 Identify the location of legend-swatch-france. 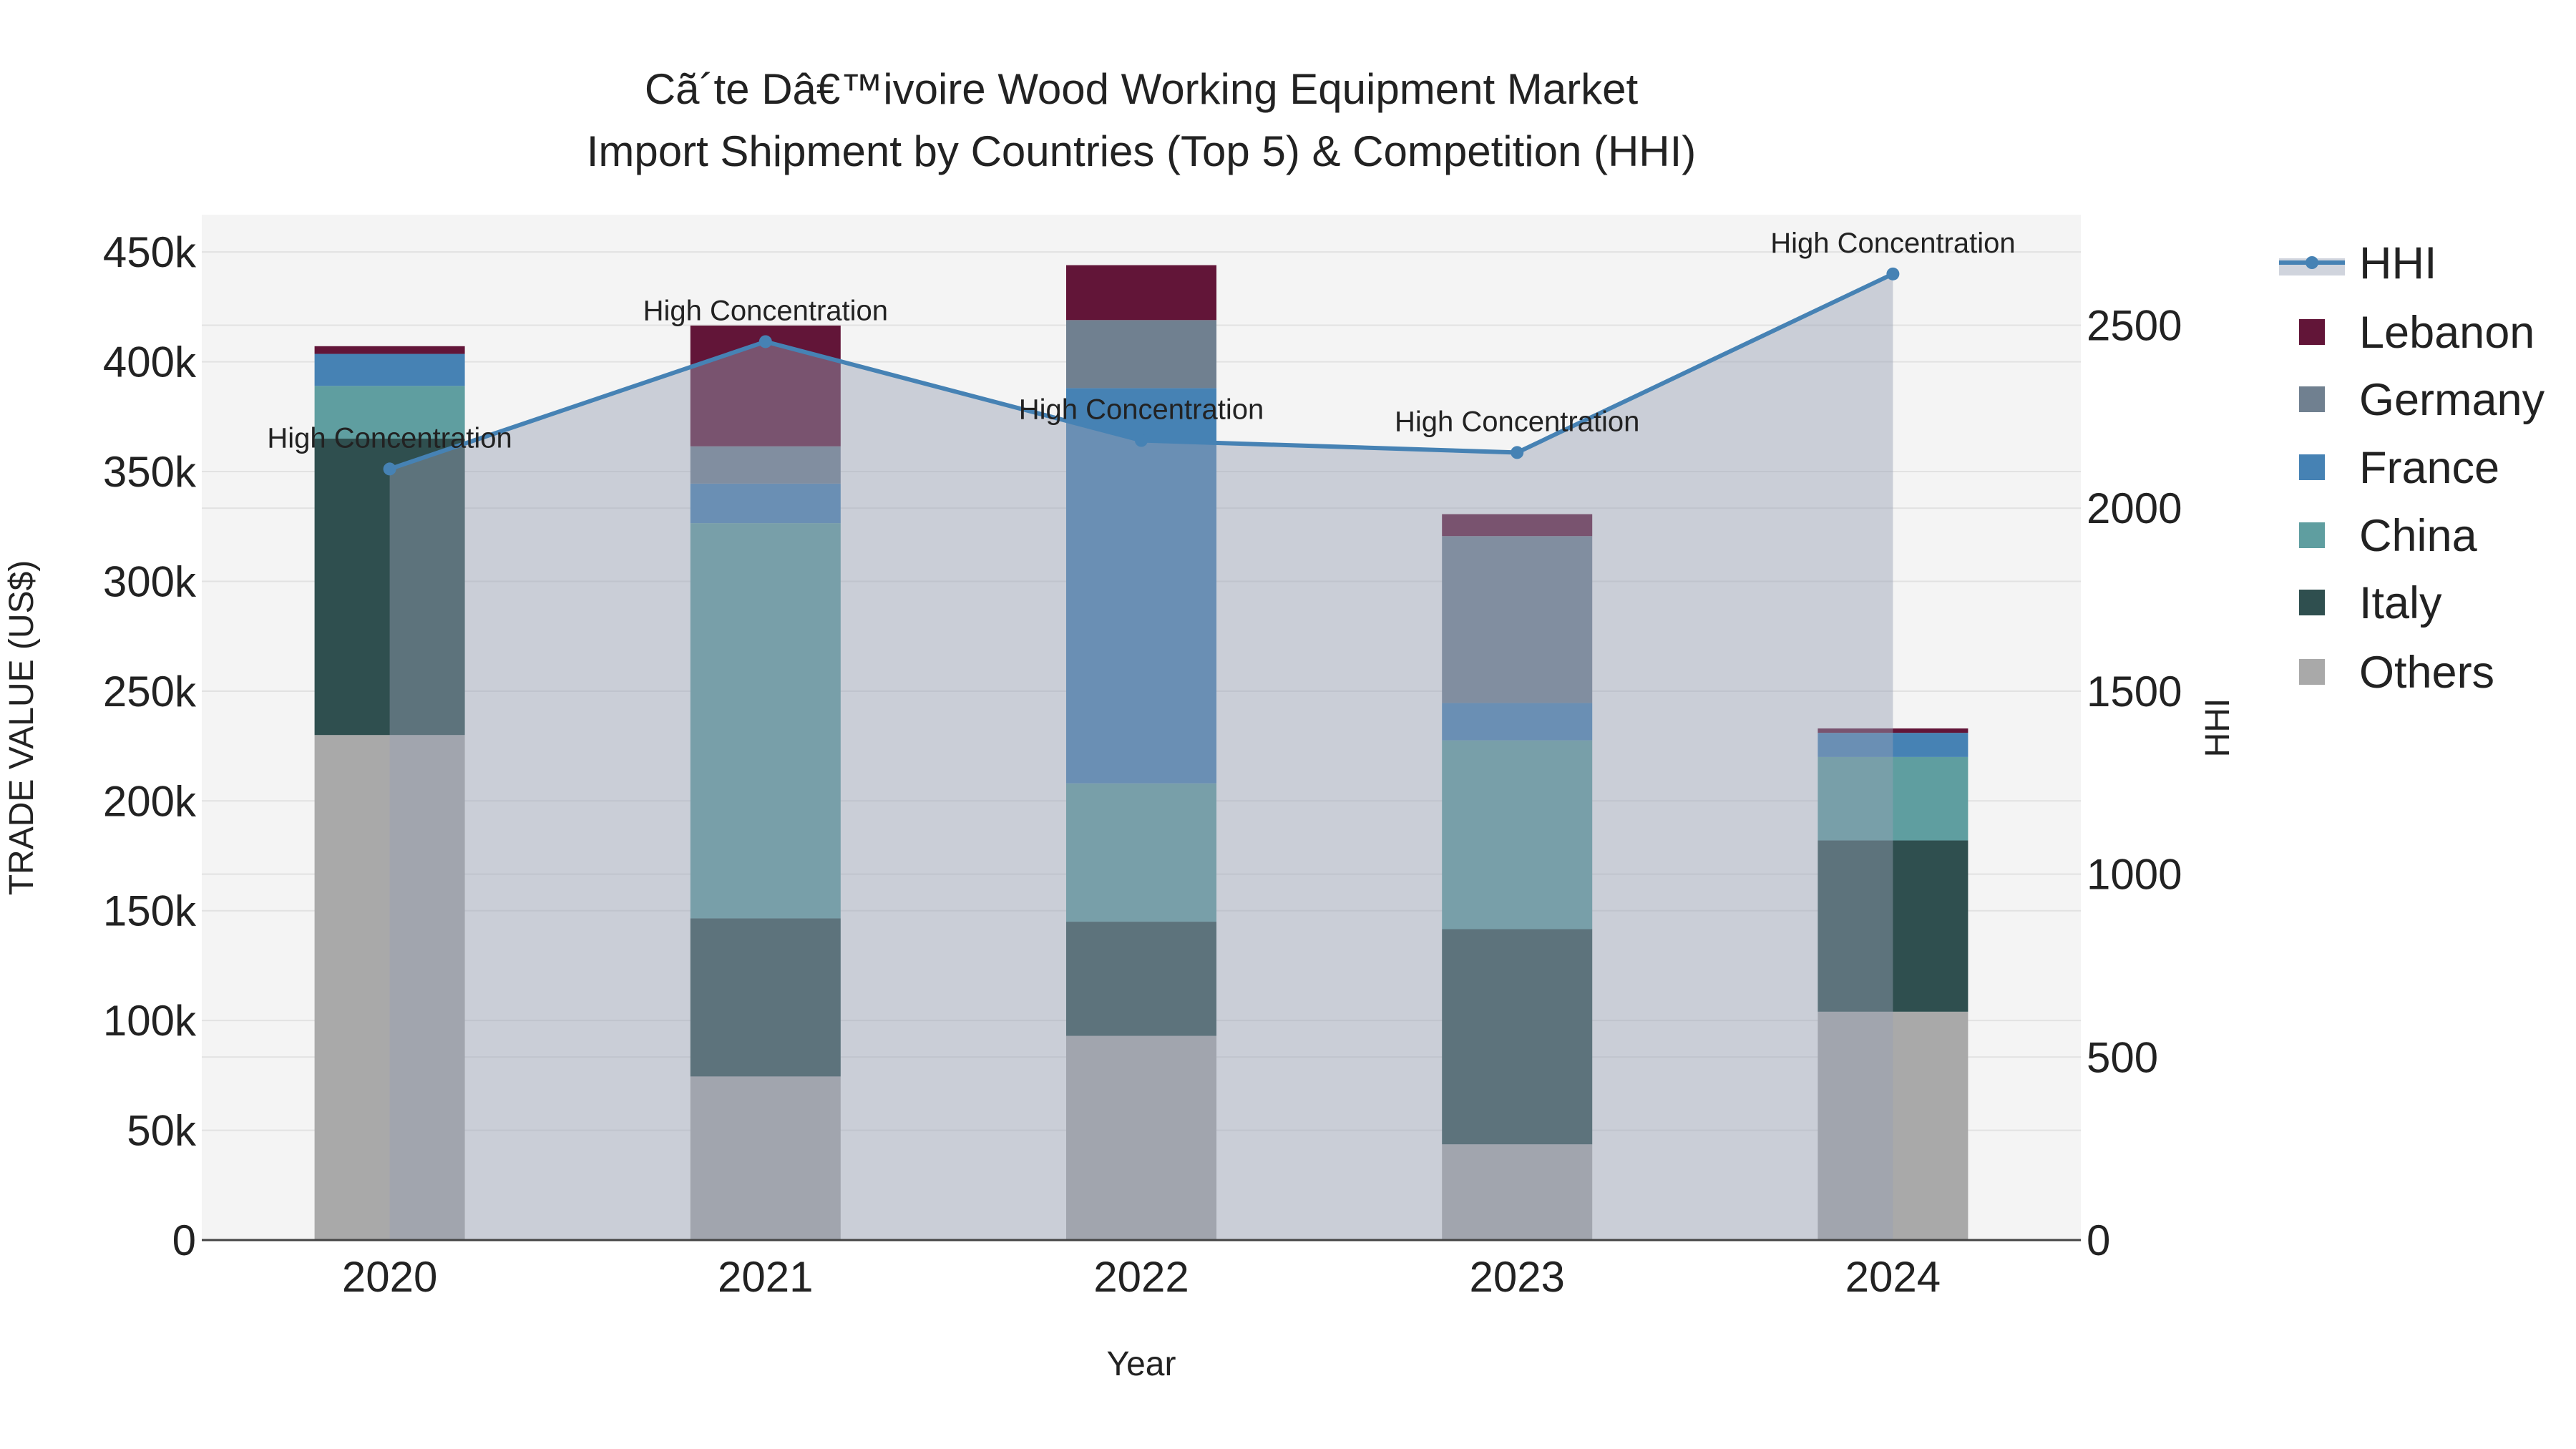
(2312, 467).